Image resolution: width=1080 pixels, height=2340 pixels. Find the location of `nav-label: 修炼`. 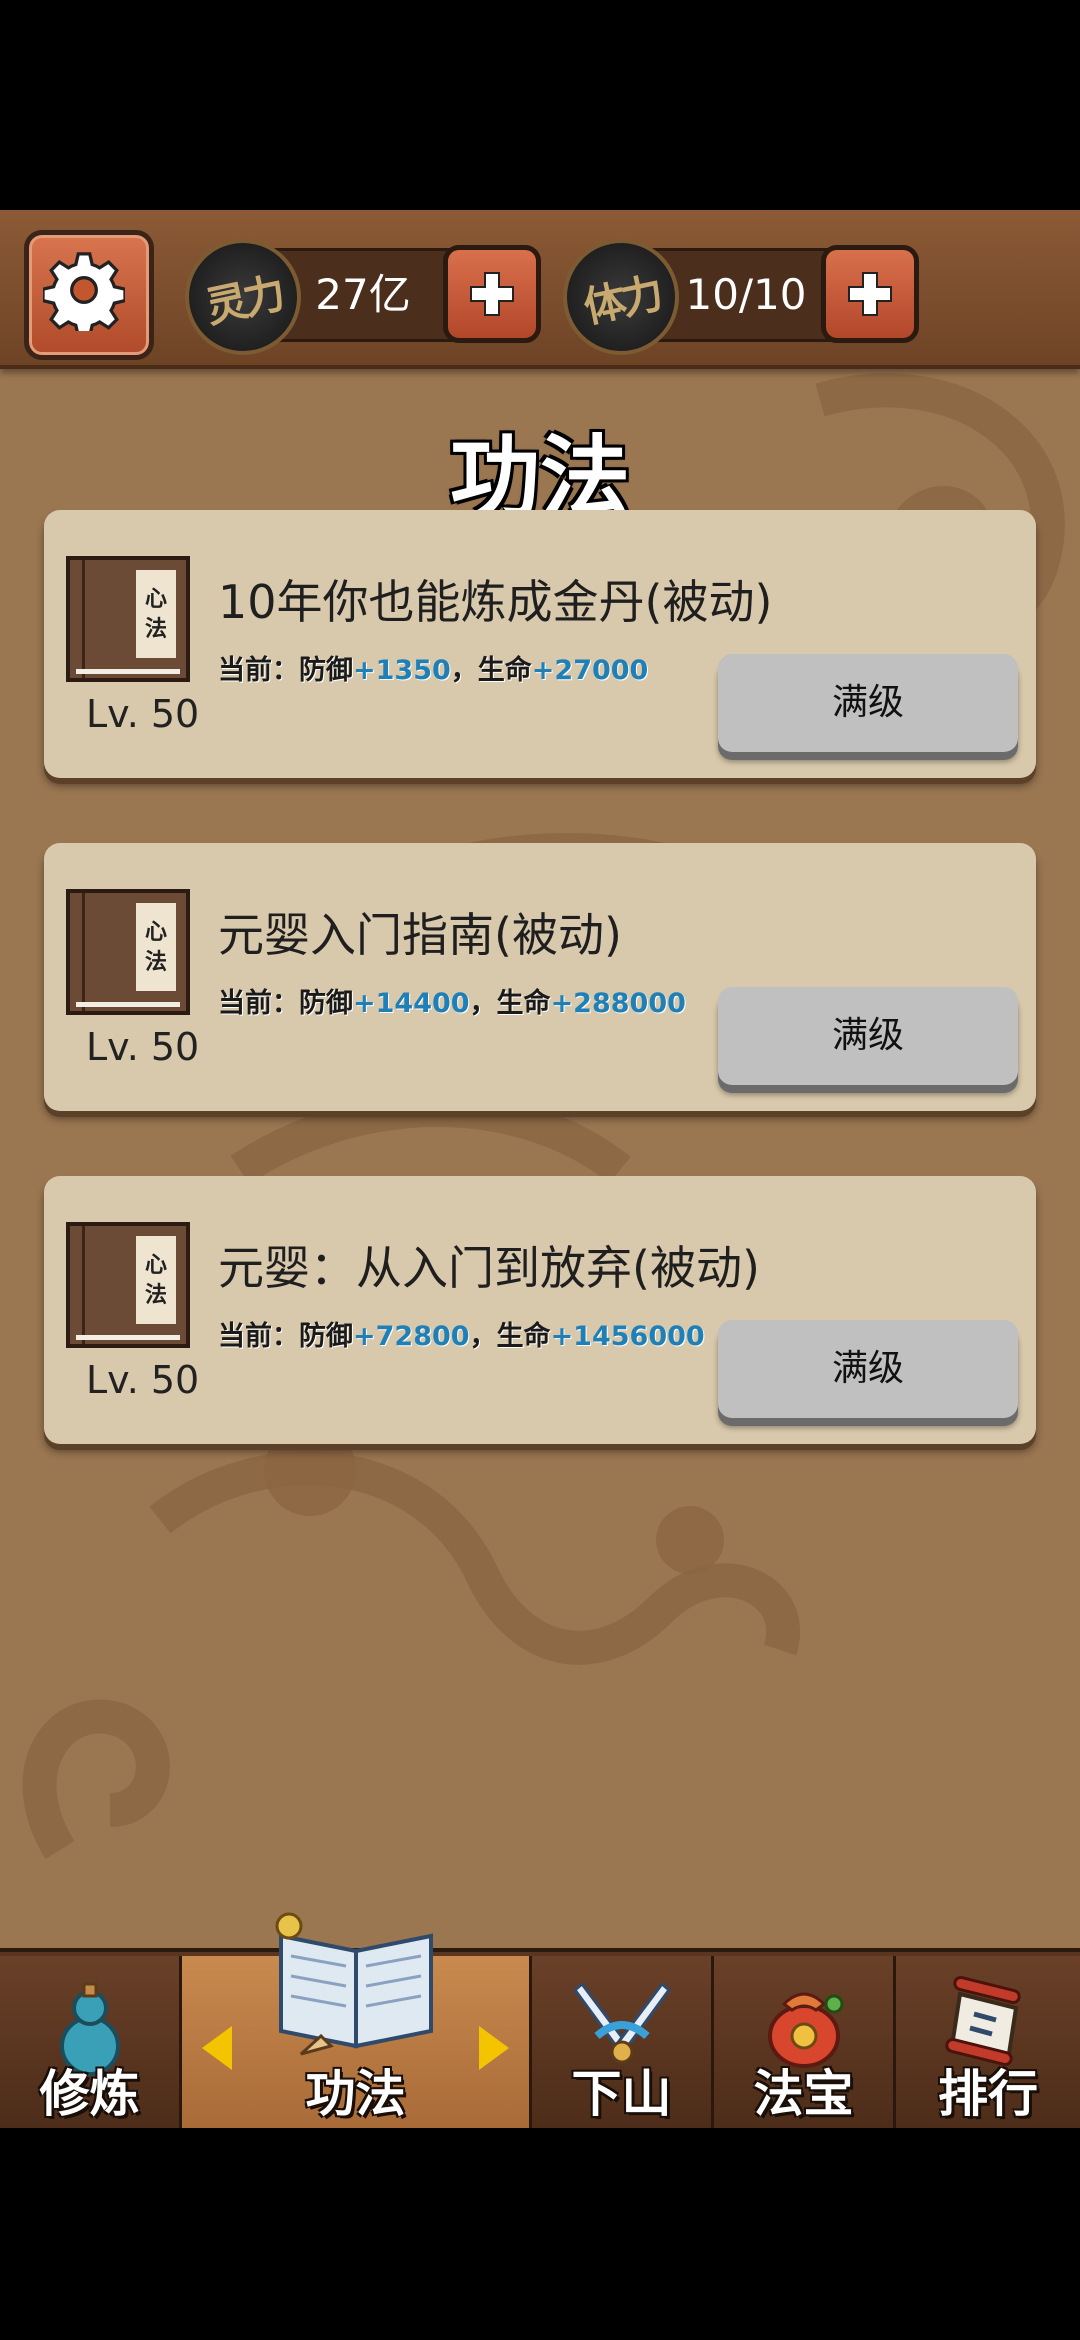

nav-label: 修炼 is located at coordinates (89, 2093).